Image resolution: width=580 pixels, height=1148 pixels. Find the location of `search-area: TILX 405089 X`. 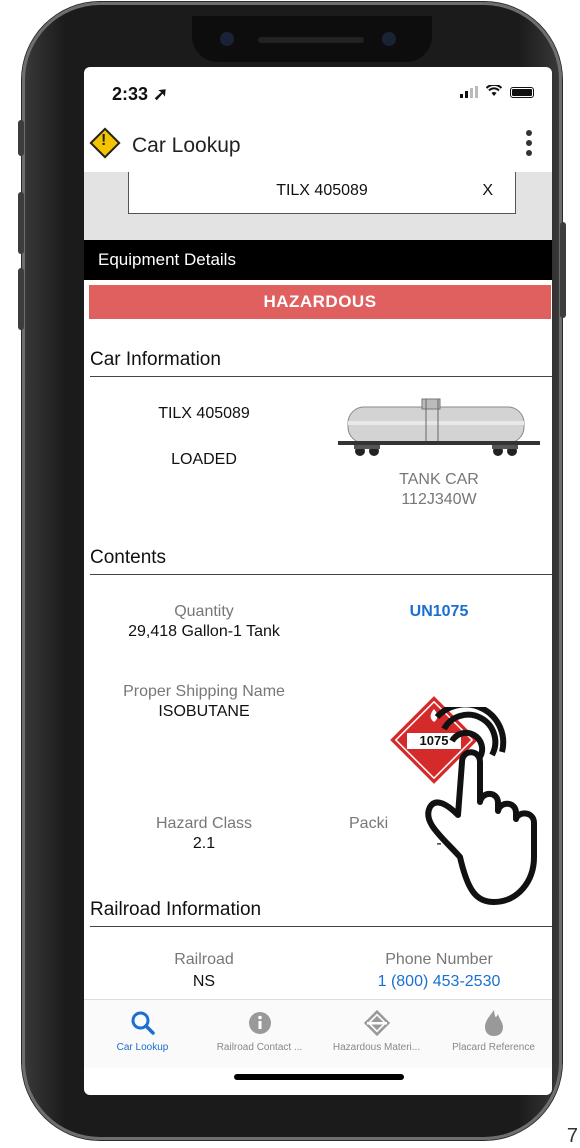

search-area: TILX 405089 X is located at coordinates (318, 206).